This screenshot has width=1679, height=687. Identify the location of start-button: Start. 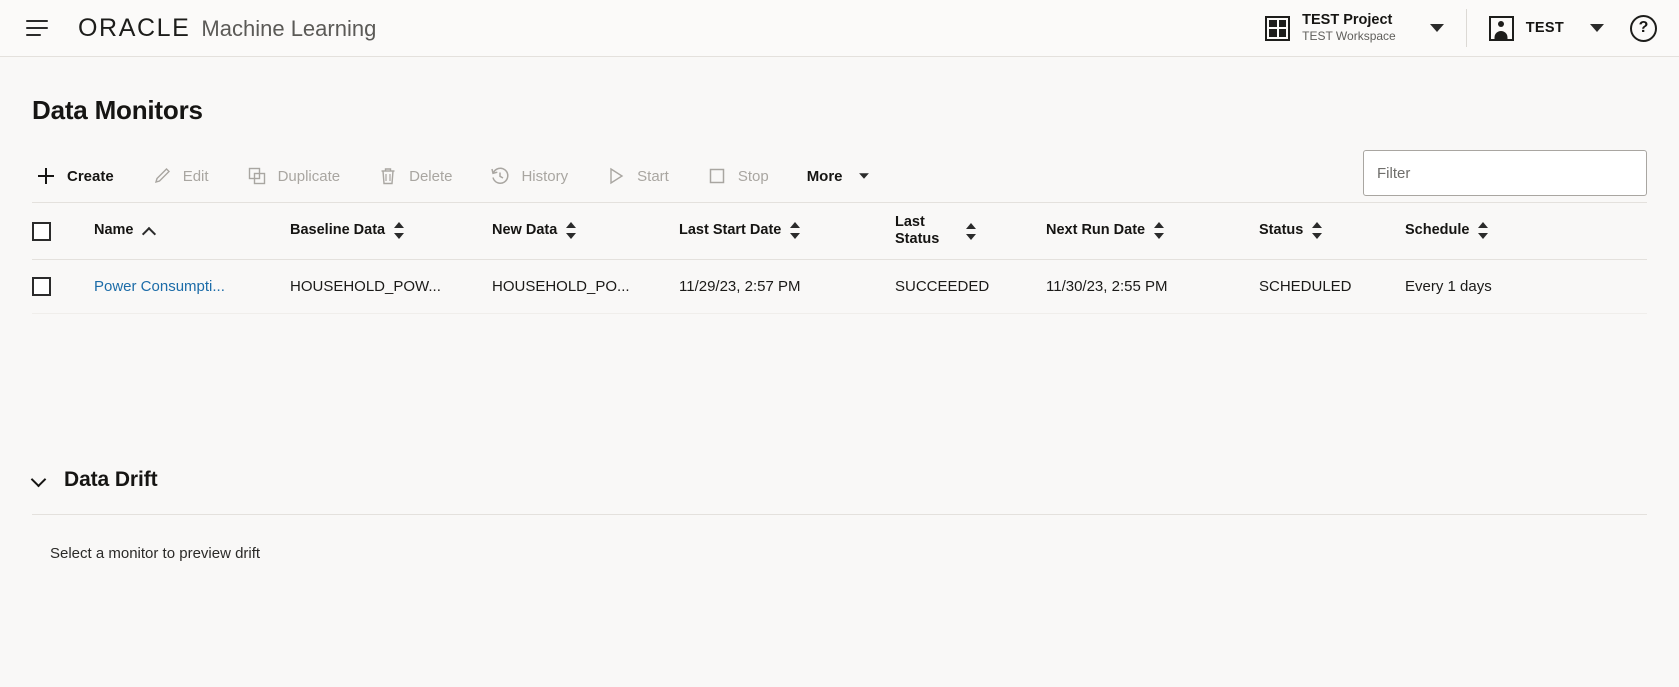
(637, 176).